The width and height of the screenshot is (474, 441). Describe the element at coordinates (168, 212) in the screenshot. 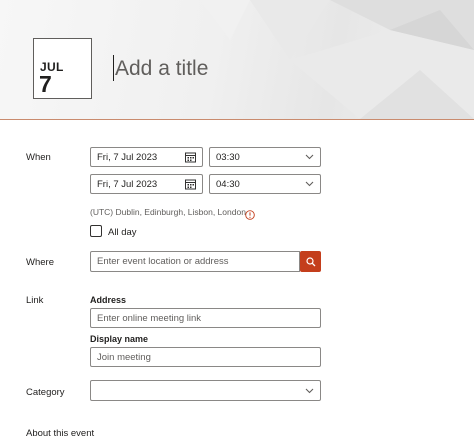

I see `timezone-text: (UTC) Dublin, Edinburgh, Lisbon, London` at that location.